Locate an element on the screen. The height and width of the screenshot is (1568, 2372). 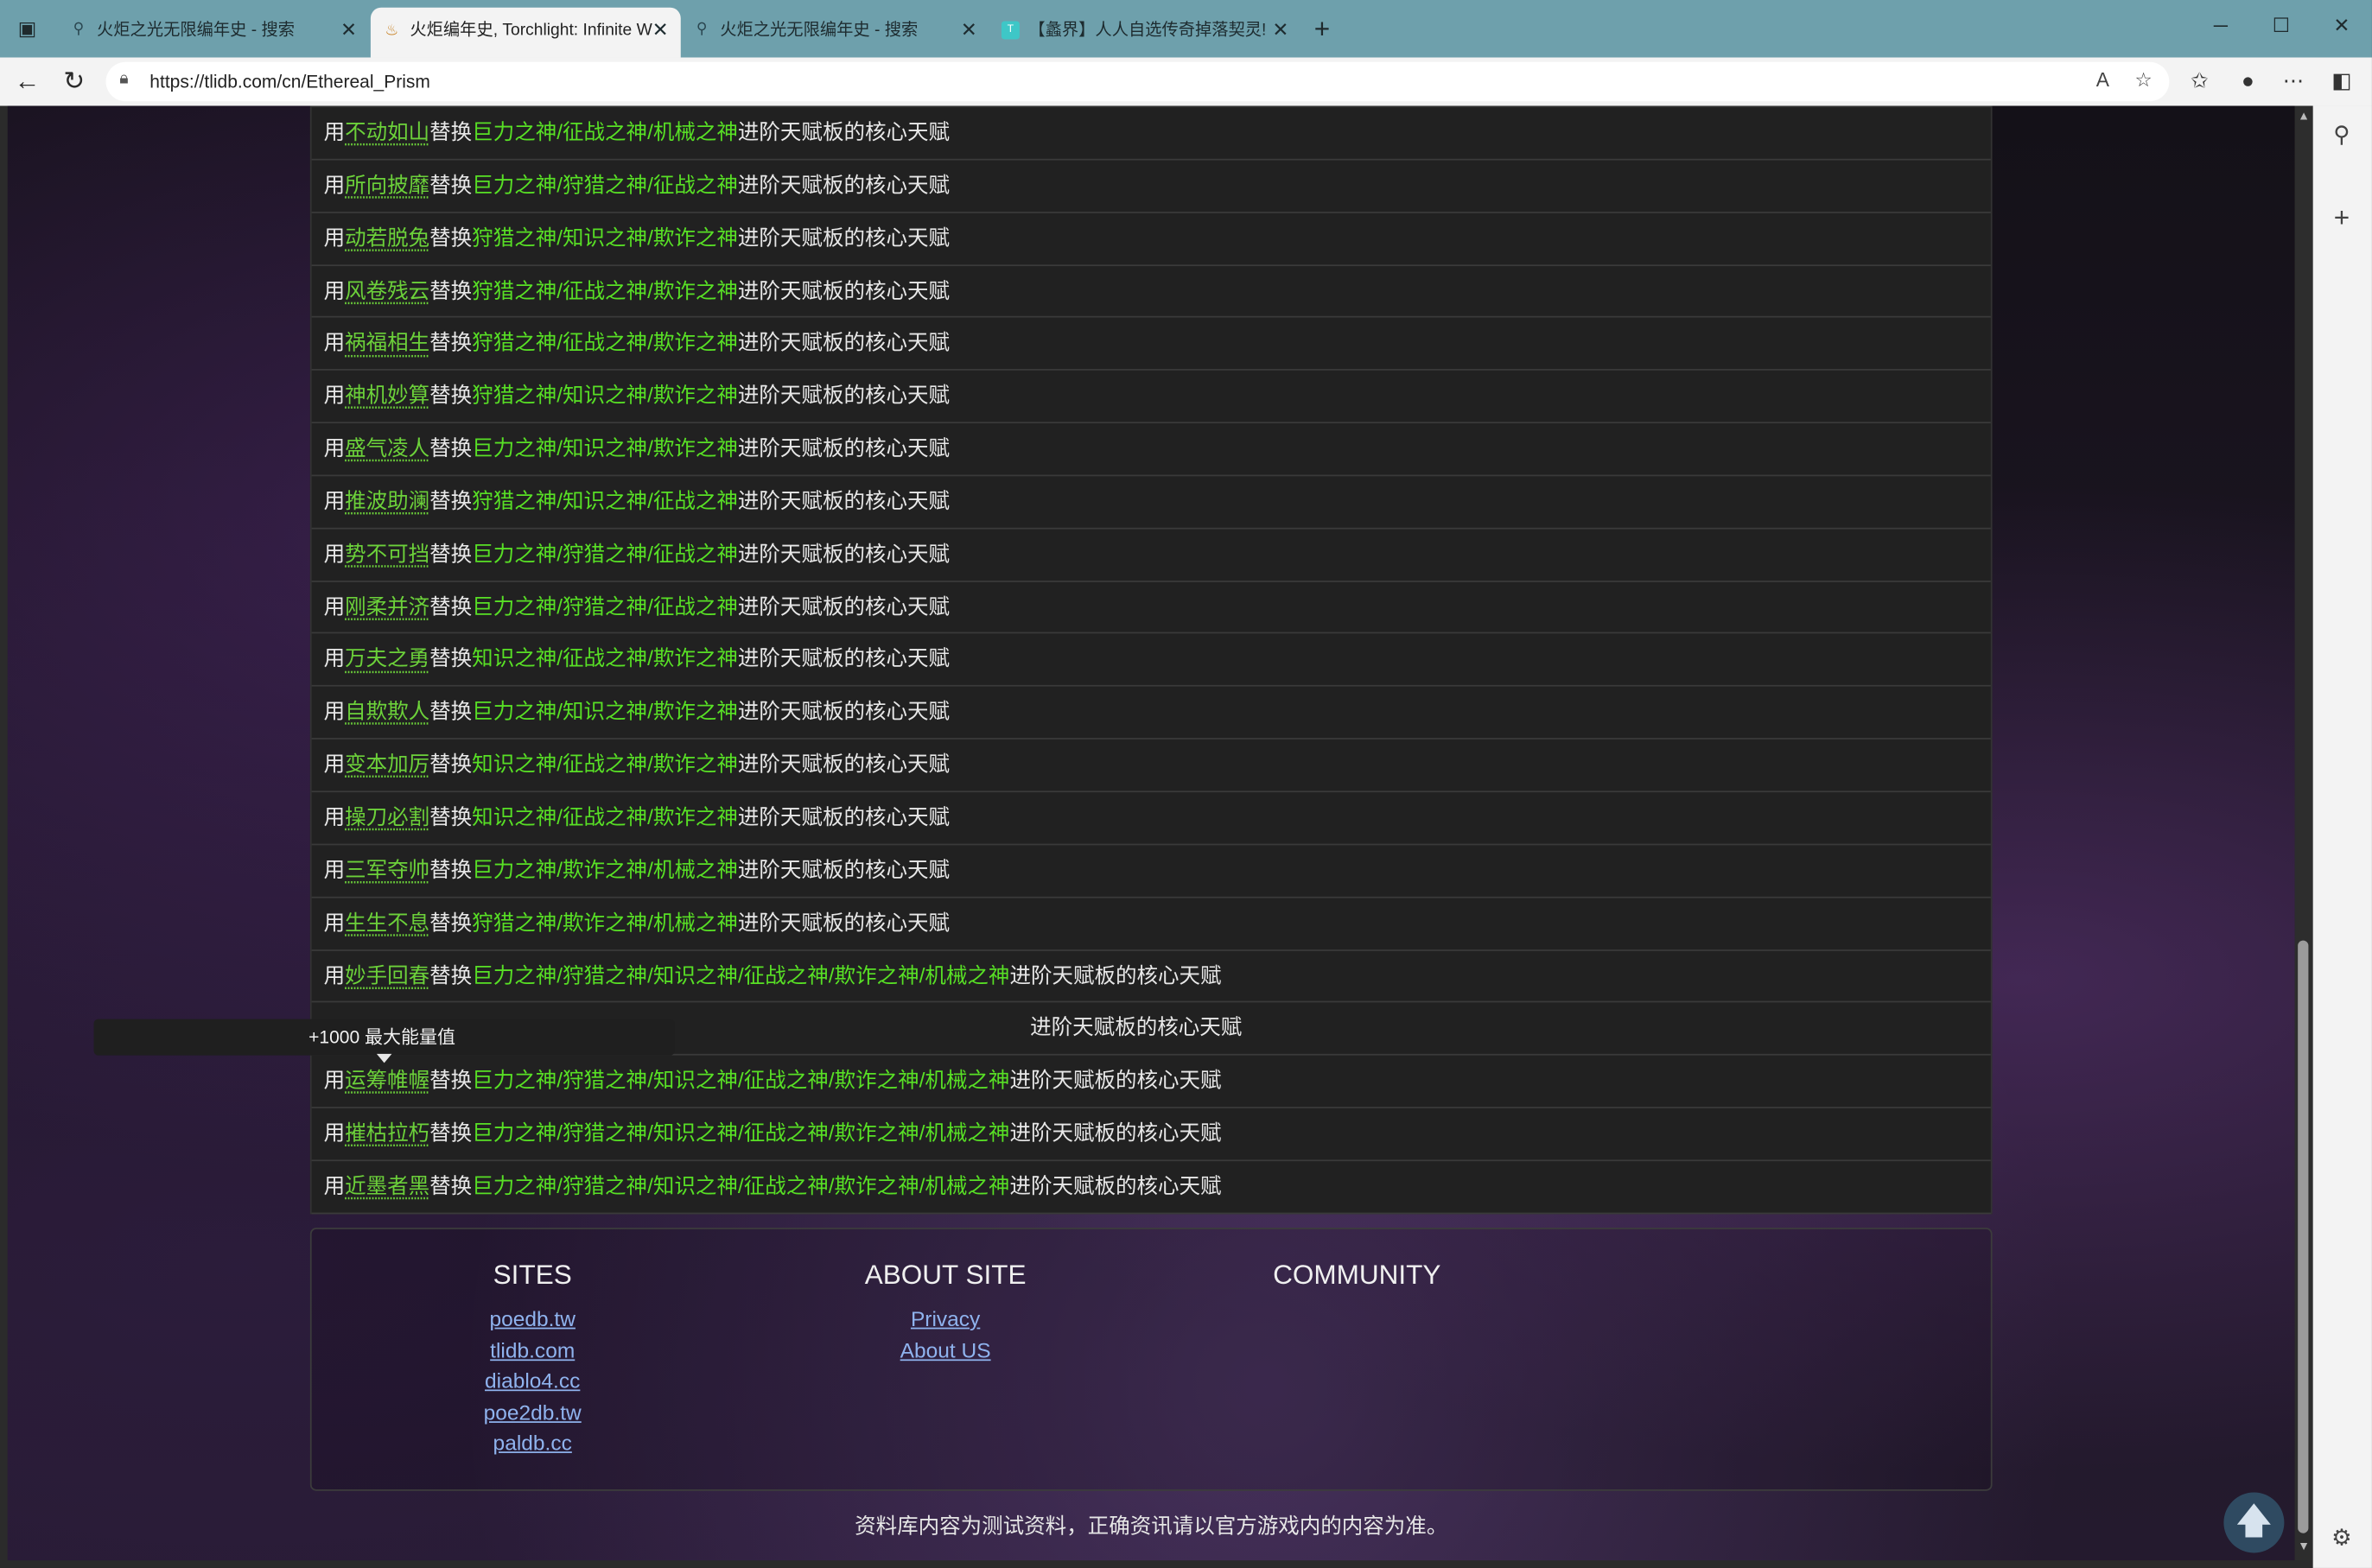
tab-search-2: ⚲ 火炬之光无限编年史 - 搜索 ✕ is located at coordinates (835, 31).